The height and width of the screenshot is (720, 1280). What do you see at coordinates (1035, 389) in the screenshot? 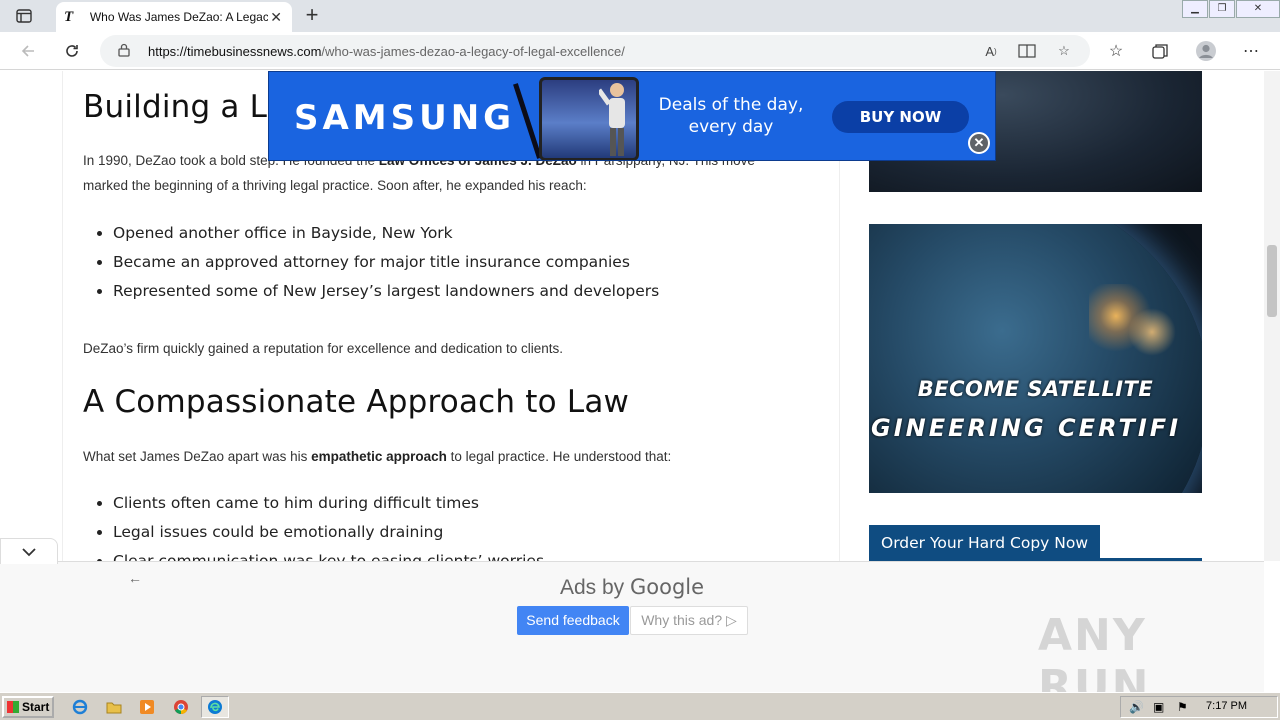
I see `banner-headline: BECOME SATELLITE` at bounding box center [1035, 389].